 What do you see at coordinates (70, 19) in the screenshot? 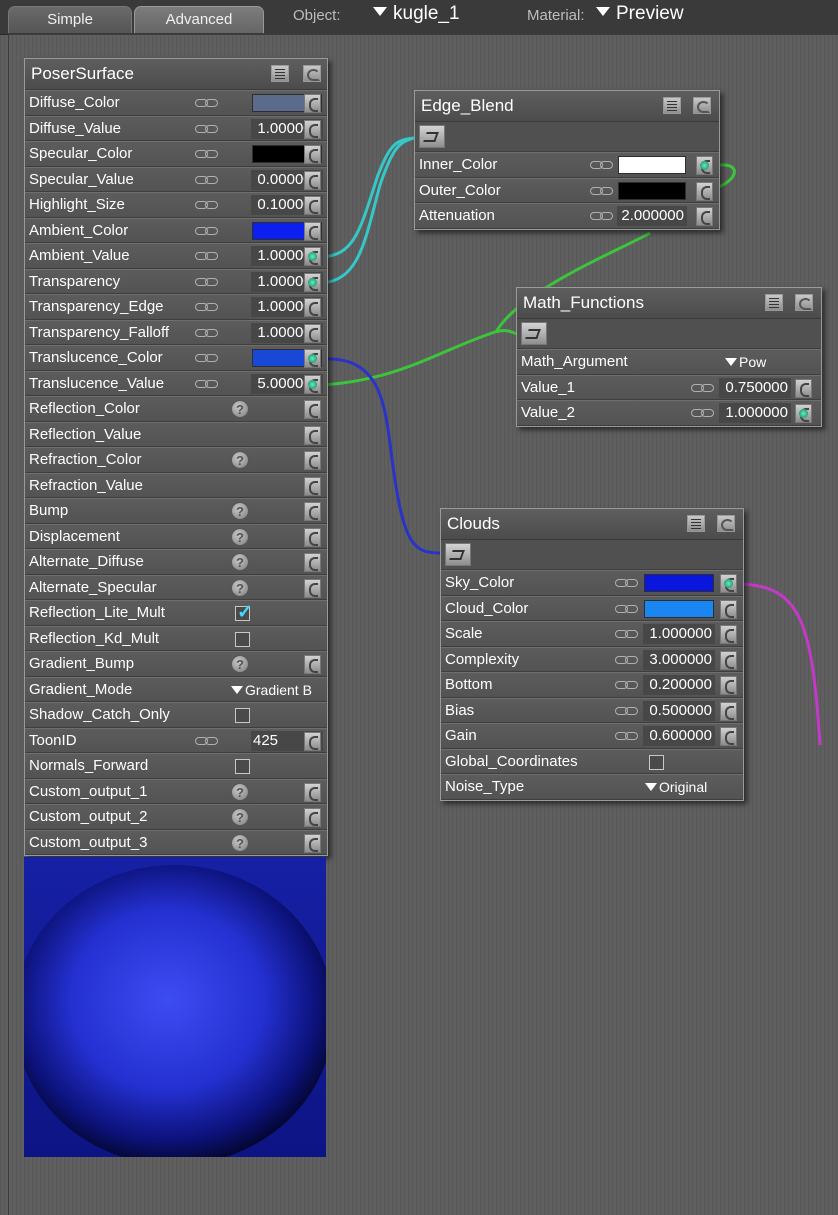
I see `tab-simple: Simple` at bounding box center [70, 19].